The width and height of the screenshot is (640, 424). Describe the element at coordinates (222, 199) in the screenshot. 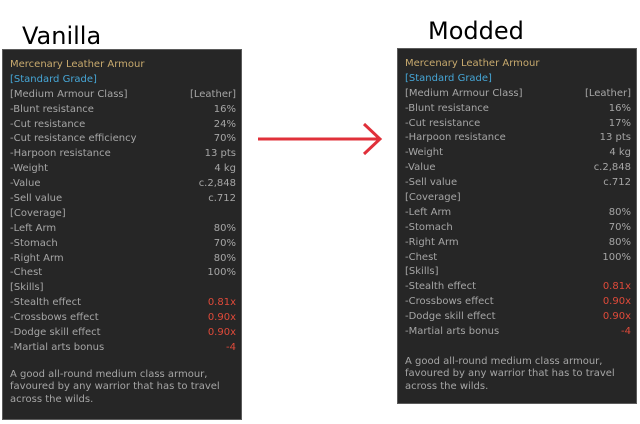

I see `stat-value: c.712` at that location.